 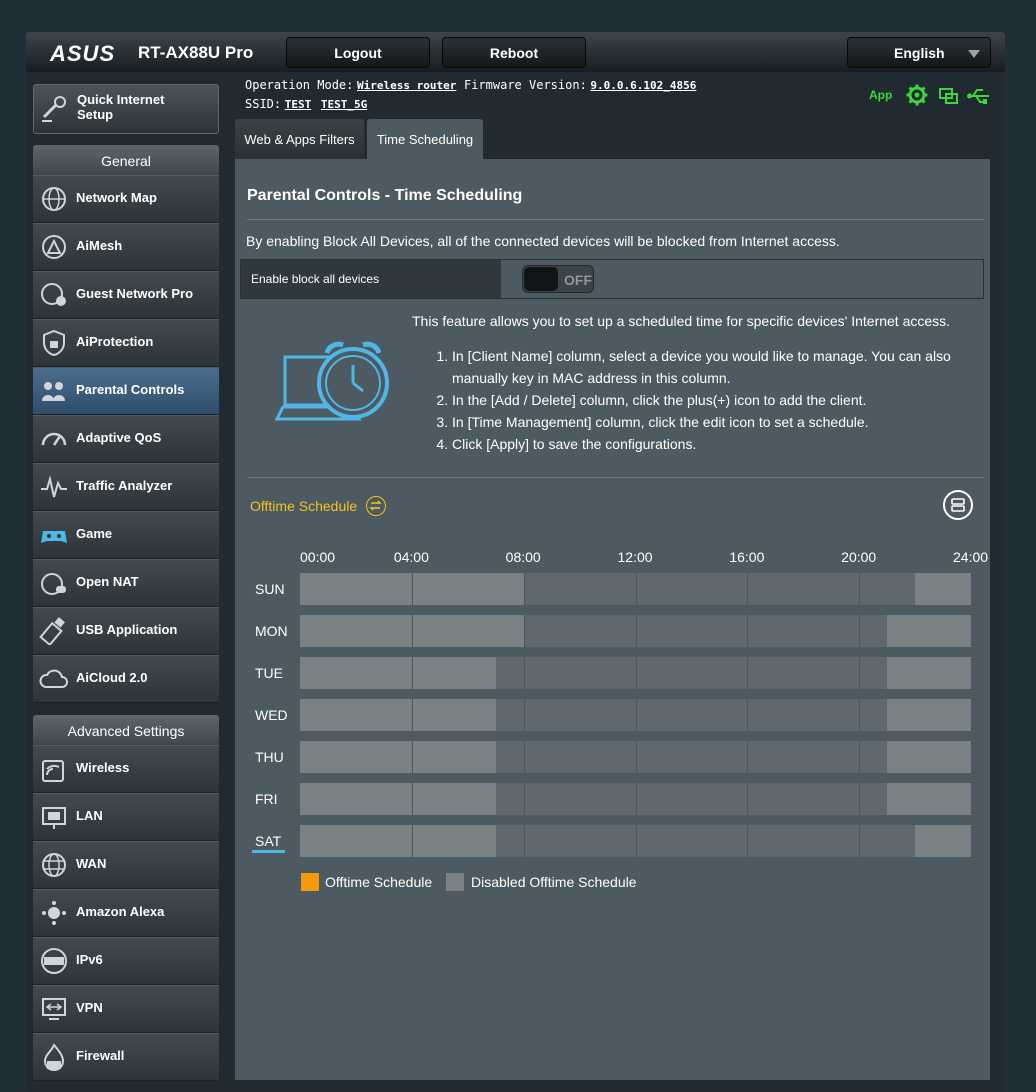 What do you see at coordinates (126, 1009) in the screenshot?
I see `sidebar-item-vpn: VPN` at bounding box center [126, 1009].